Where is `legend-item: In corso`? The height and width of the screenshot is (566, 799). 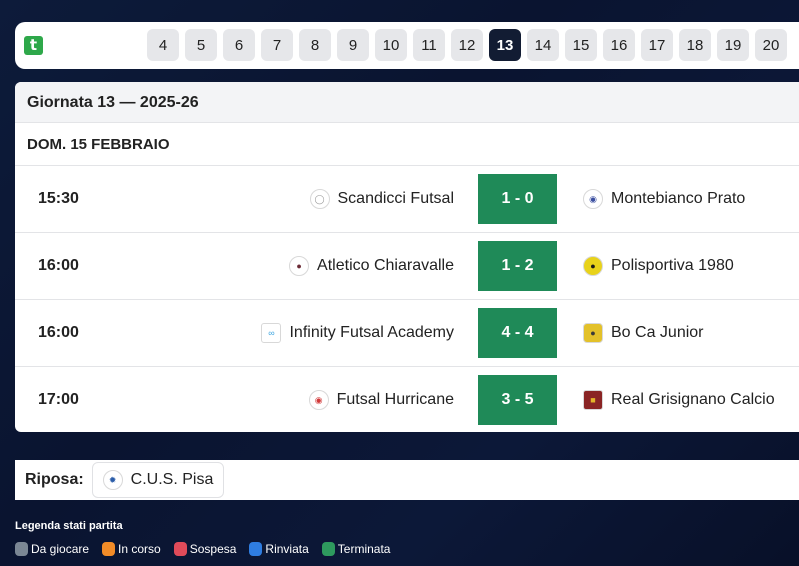
legend-item: In corso is located at coordinates (131, 549).